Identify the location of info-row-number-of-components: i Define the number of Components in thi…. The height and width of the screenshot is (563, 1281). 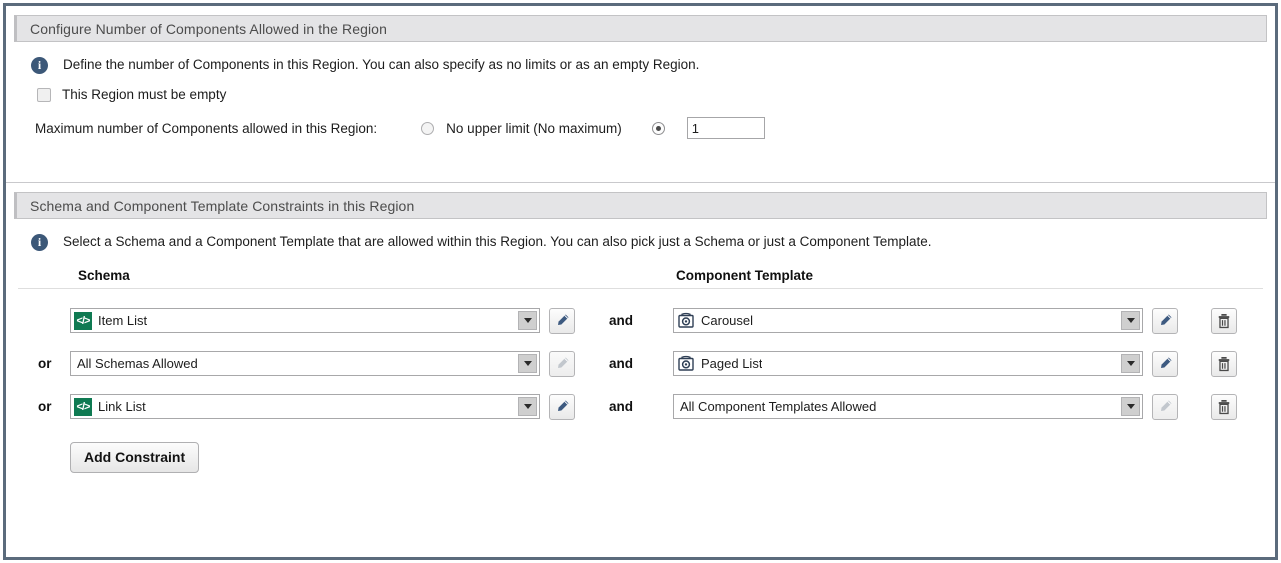
(640, 58).